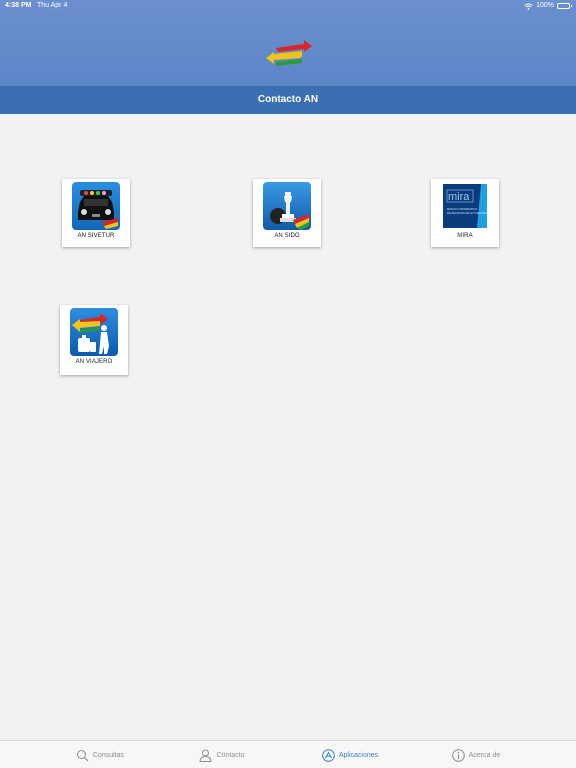 This screenshot has height=768, width=576. What do you see at coordinates (96, 206) in the screenshot?
I see `car-icon` at bounding box center [96, 206].